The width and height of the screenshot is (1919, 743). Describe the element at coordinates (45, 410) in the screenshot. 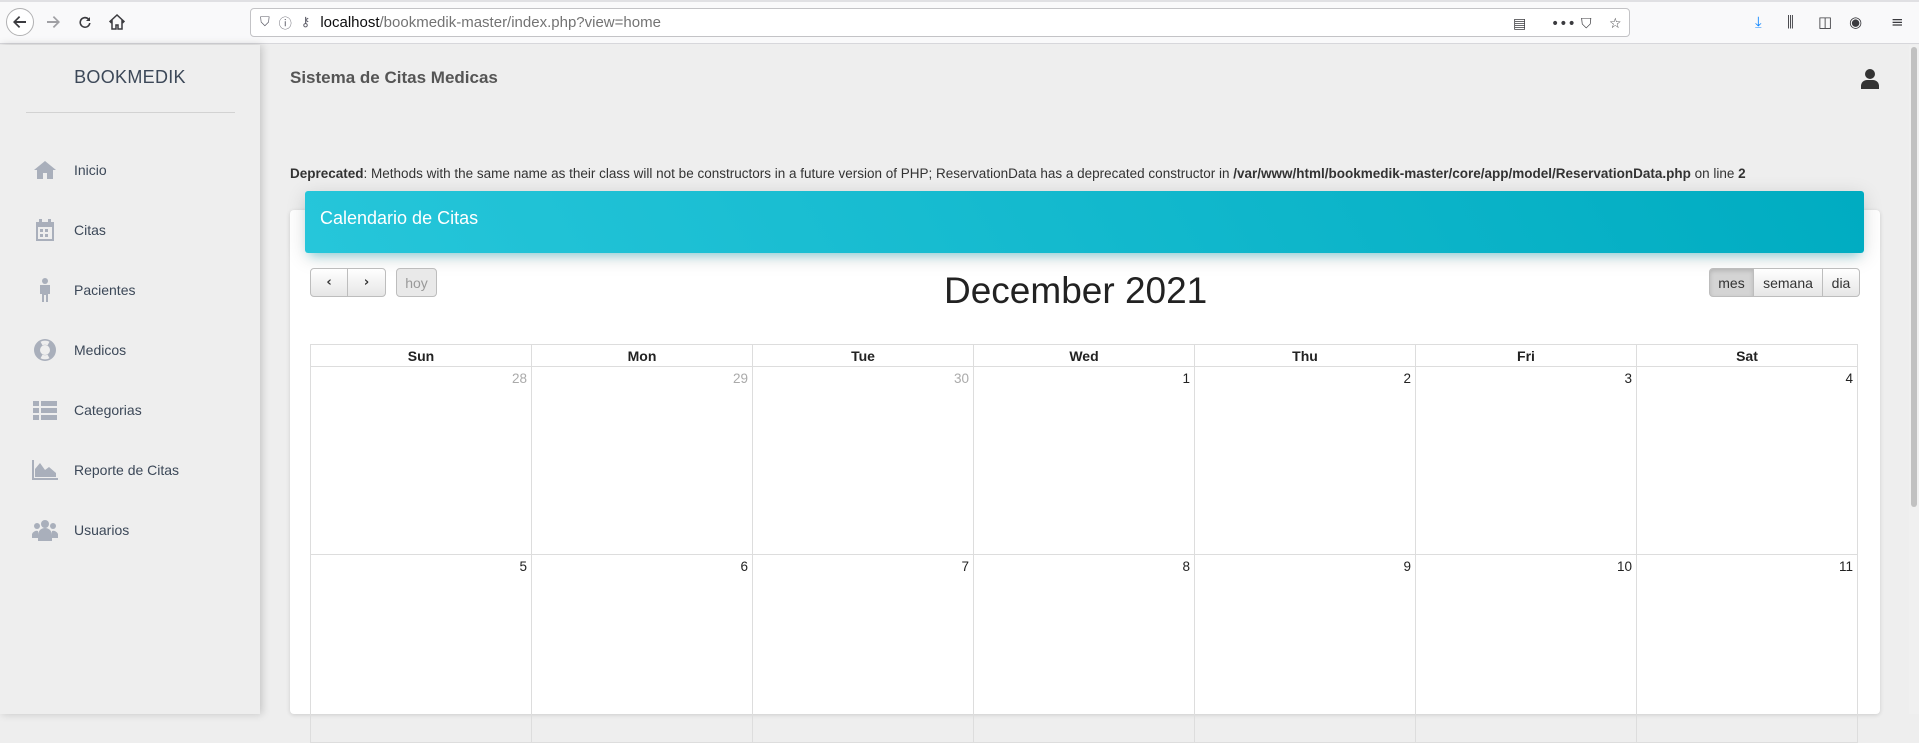

I see `list-icon` at that location.